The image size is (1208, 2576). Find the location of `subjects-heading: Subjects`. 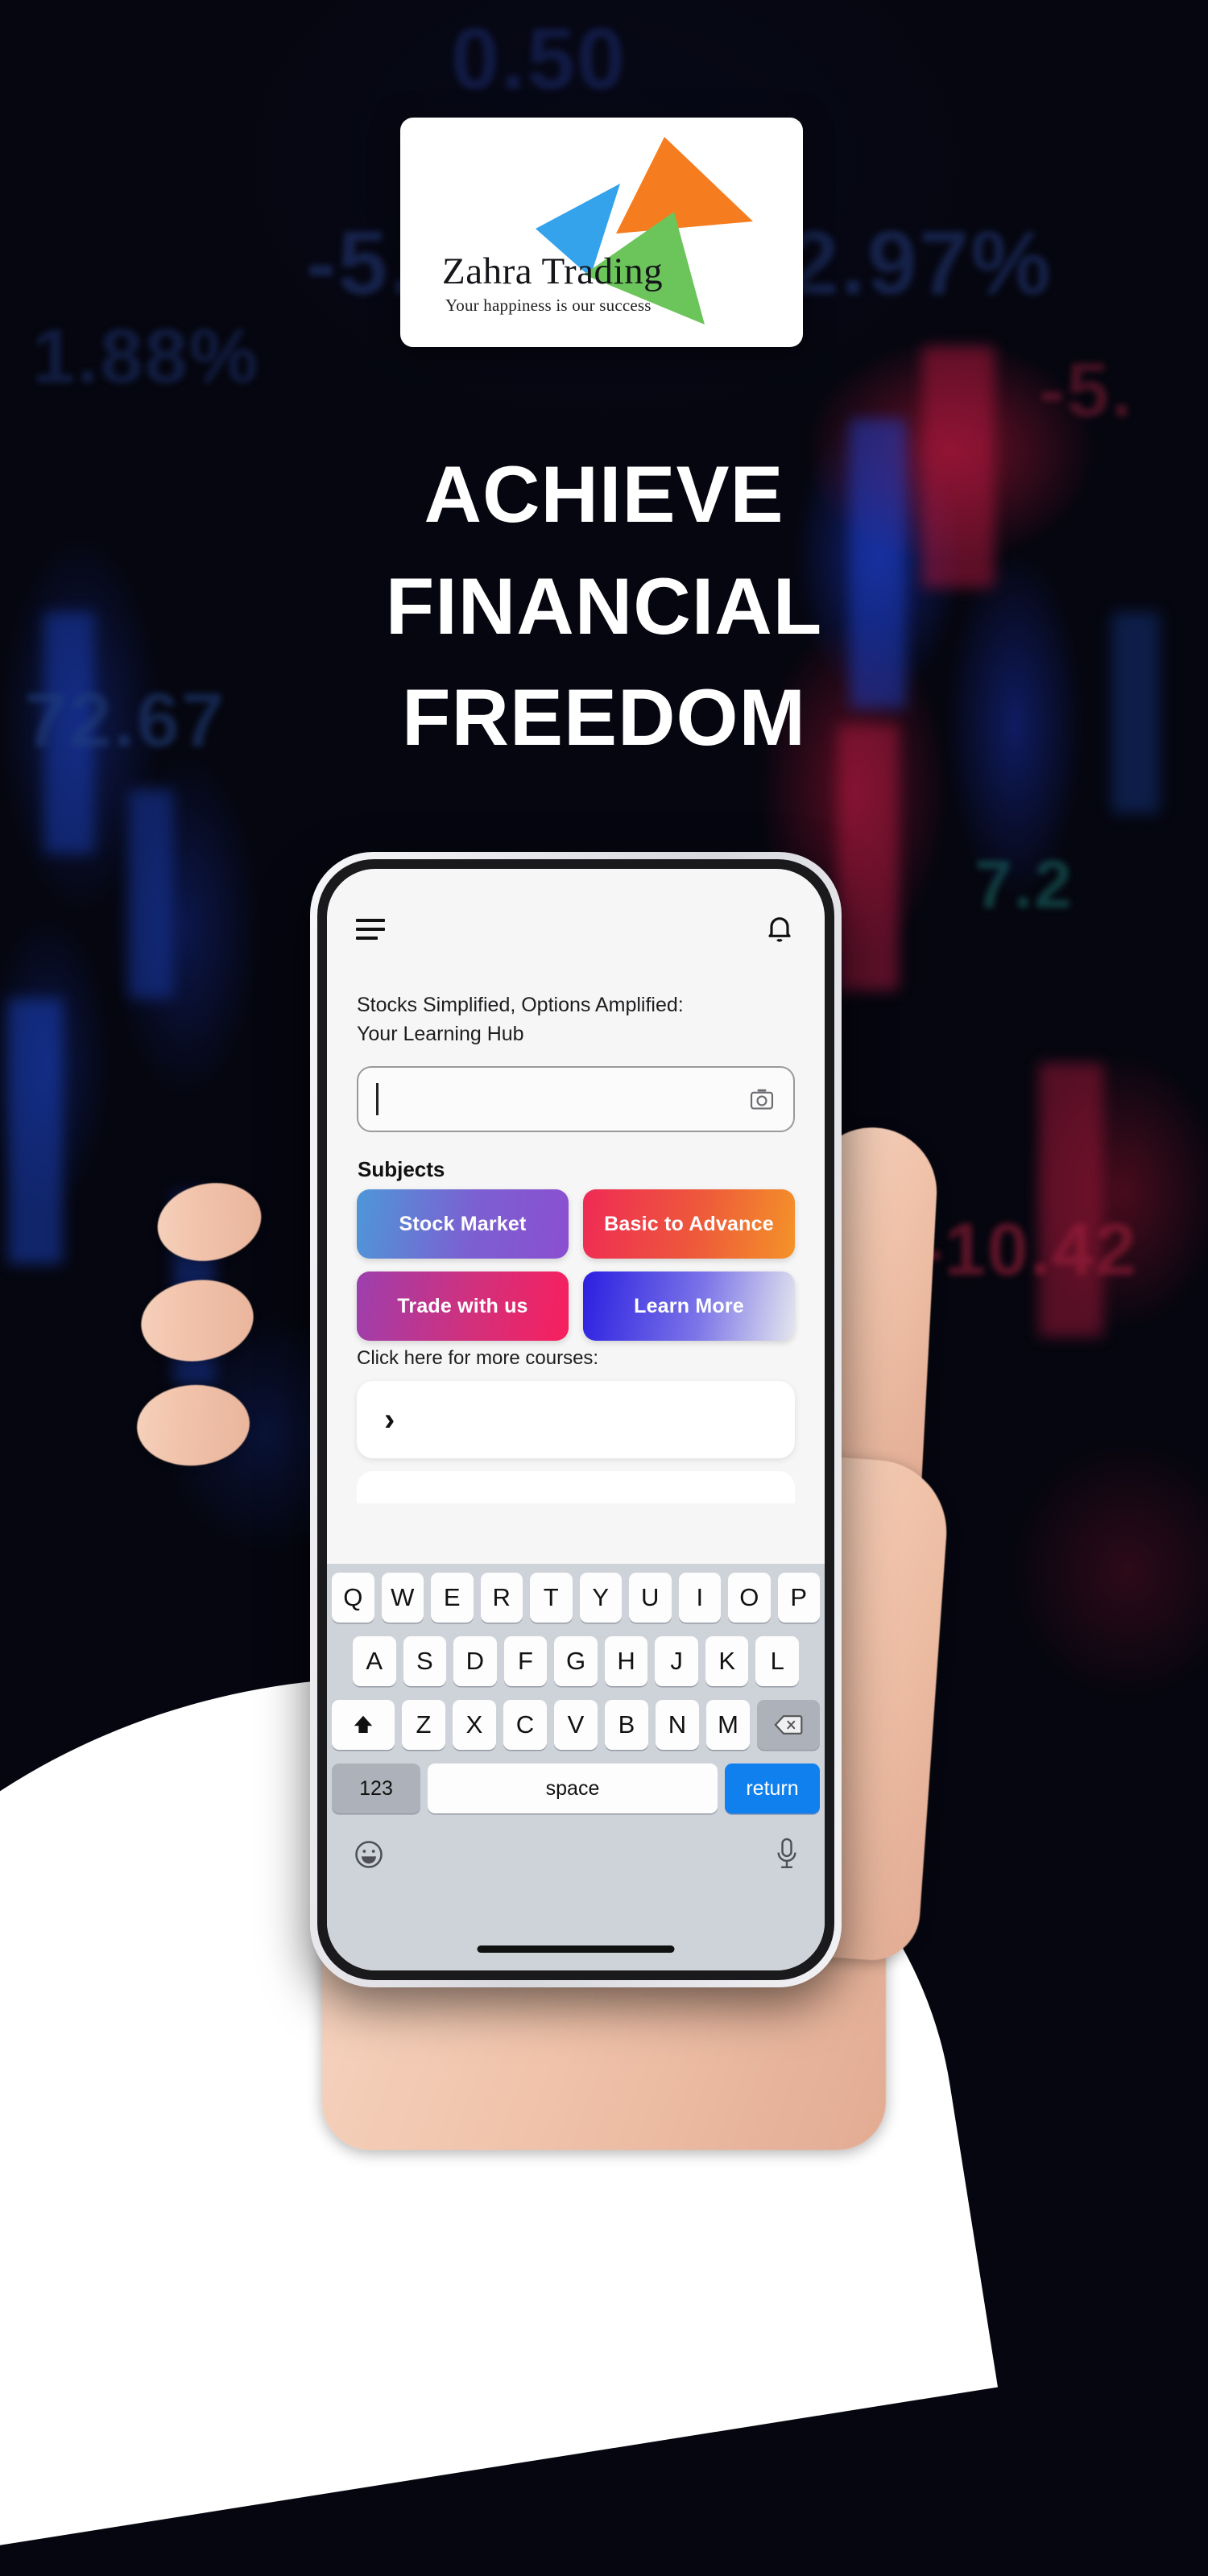

subjects-heading: Subjects is located at coordinates (401, 1169).